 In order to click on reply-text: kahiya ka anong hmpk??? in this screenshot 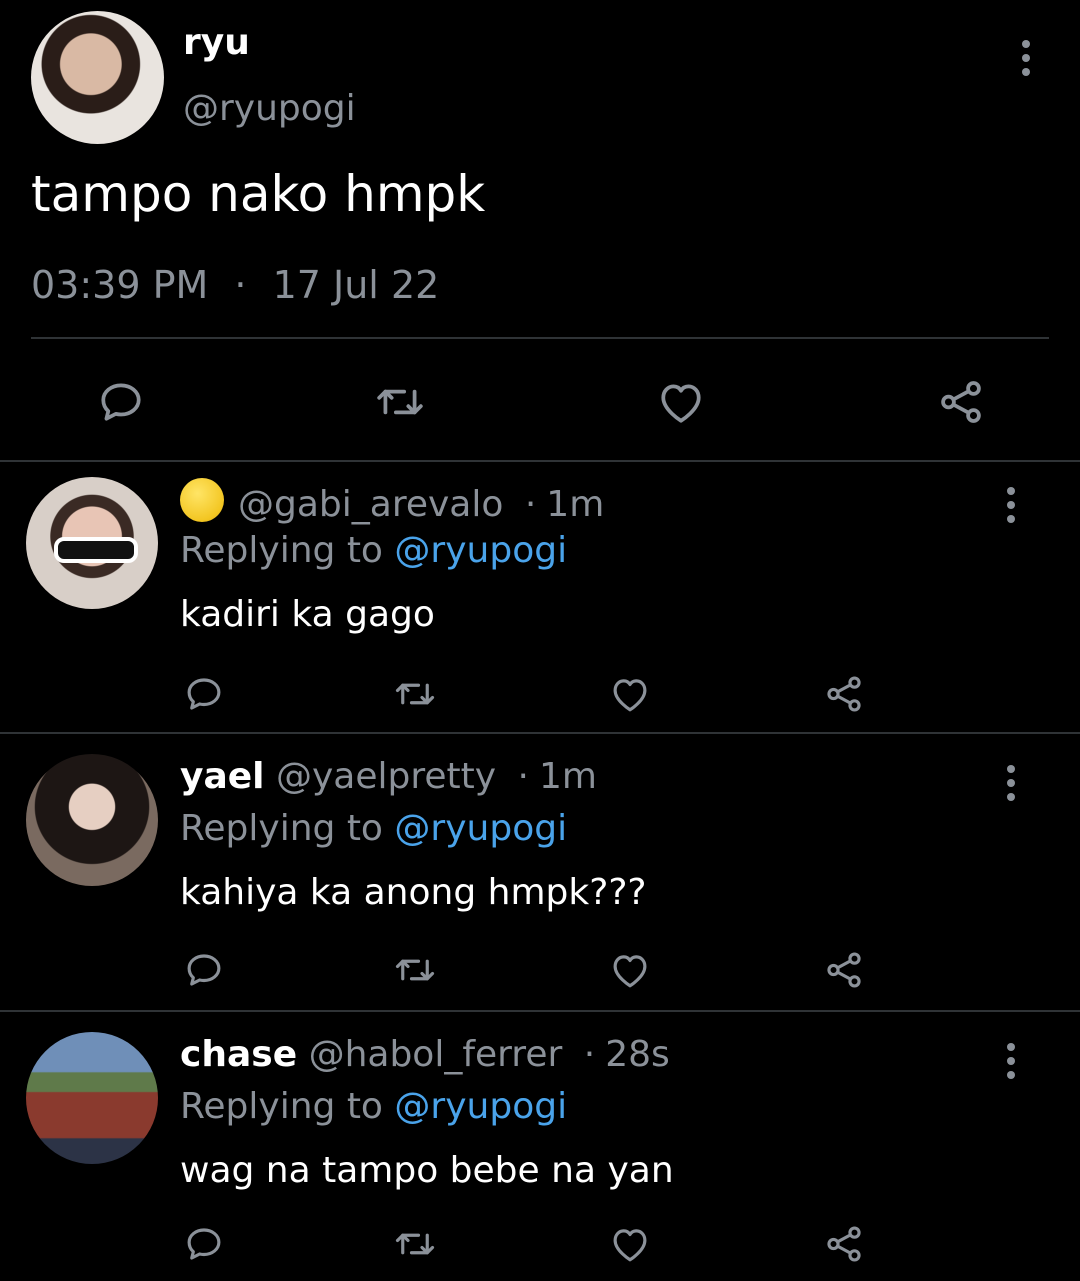, I will do `click(413, 892)`.